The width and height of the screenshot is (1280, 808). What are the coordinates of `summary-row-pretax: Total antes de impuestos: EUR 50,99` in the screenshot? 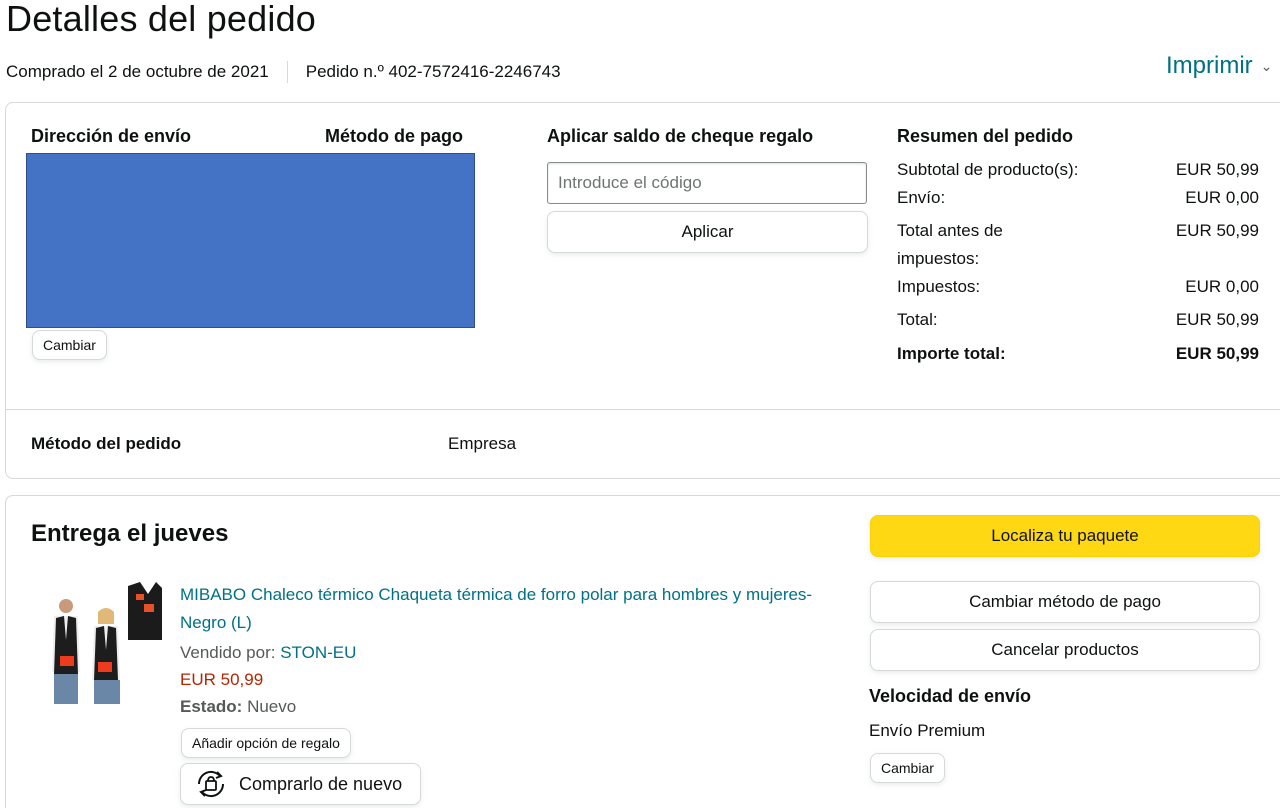 It's located at (1078, 245).